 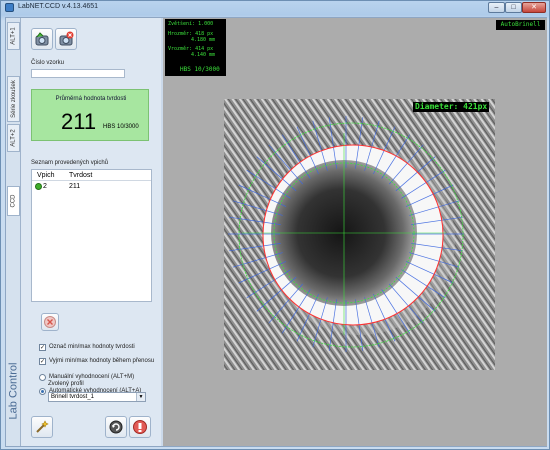 What do you see at coordinates (42, 377) in the screenshot?
I see `manual-mode-radio` at bounding box center [42, 377].